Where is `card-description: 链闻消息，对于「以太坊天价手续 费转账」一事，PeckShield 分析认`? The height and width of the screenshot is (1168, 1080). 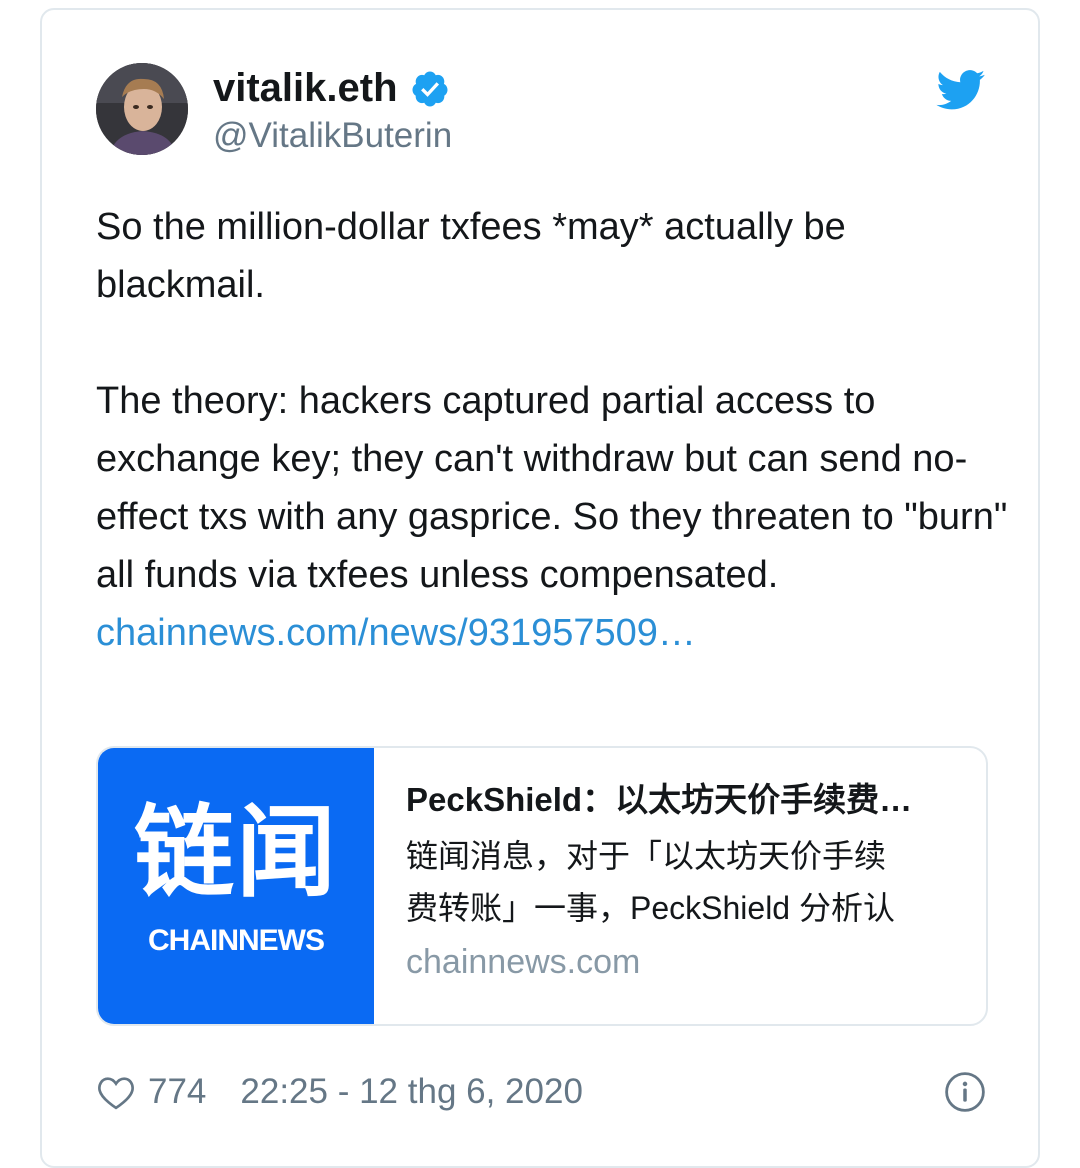 card-description: 链闻消息，对于「以太坊天价手续 费转账」一事，PeckShield 分析认 is located at coordinates (686, 882).